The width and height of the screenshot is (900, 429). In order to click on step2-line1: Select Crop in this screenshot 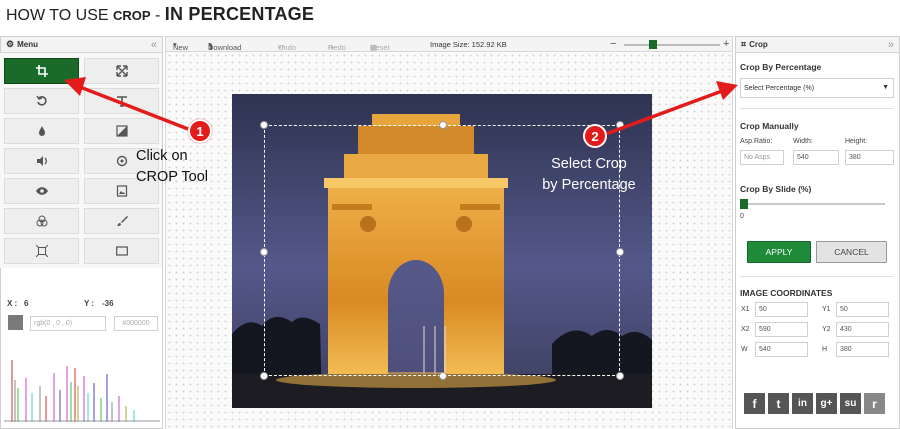, I will do `click(589, 164)`.